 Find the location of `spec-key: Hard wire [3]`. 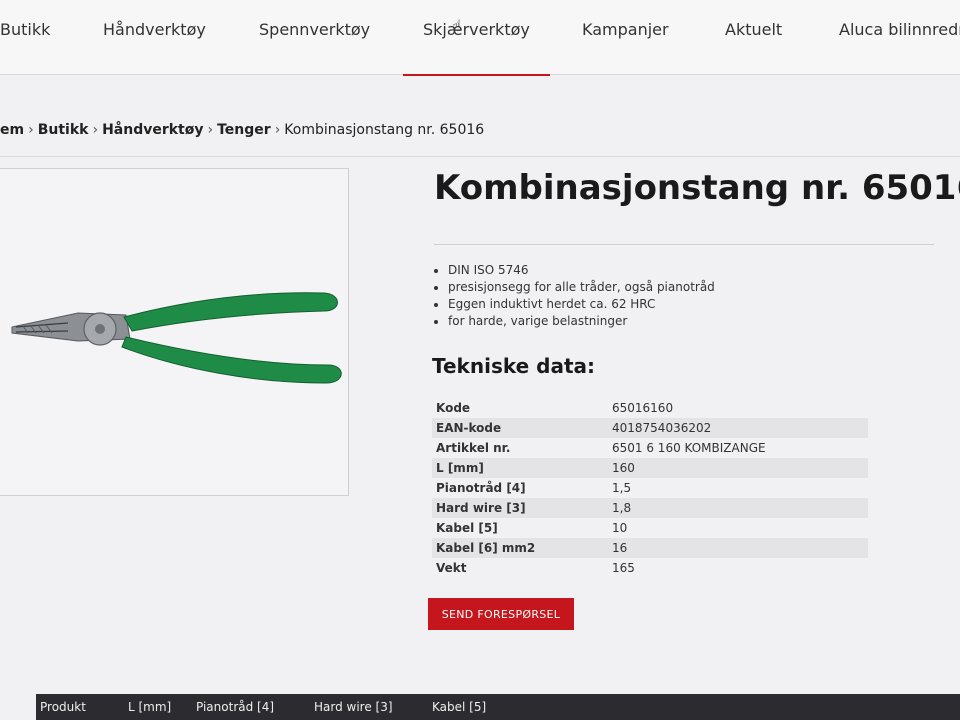

spec-key: Hard wire [3] is located at coordinates (481, 508).